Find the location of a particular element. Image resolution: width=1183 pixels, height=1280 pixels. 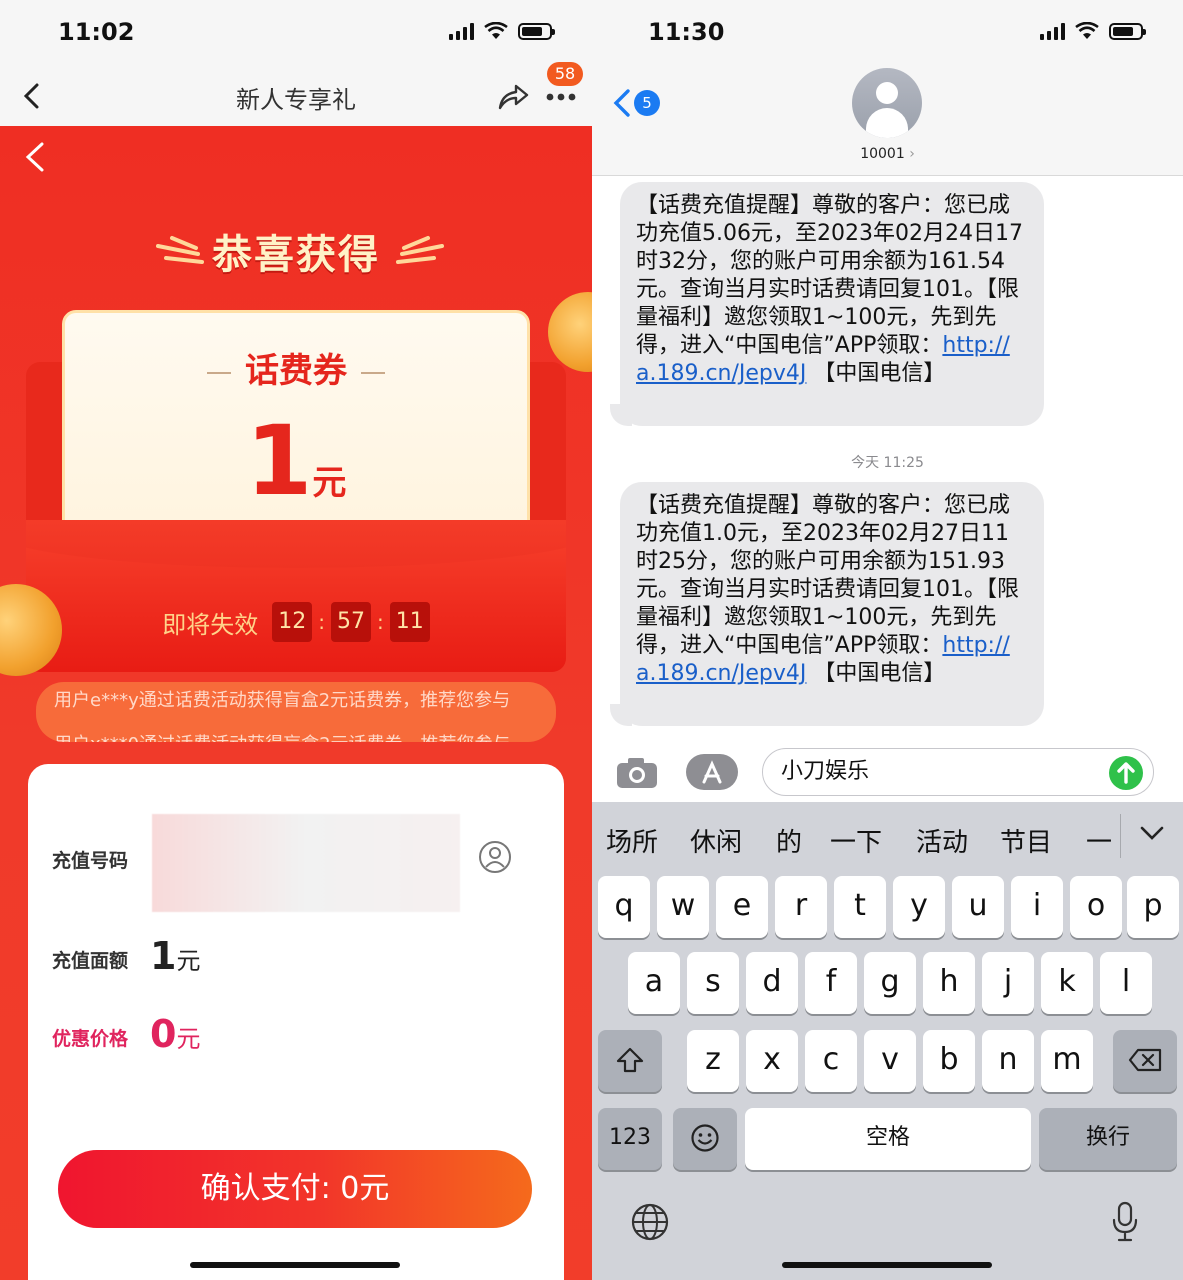

key-j: j is located at coordinates (1008, 983).